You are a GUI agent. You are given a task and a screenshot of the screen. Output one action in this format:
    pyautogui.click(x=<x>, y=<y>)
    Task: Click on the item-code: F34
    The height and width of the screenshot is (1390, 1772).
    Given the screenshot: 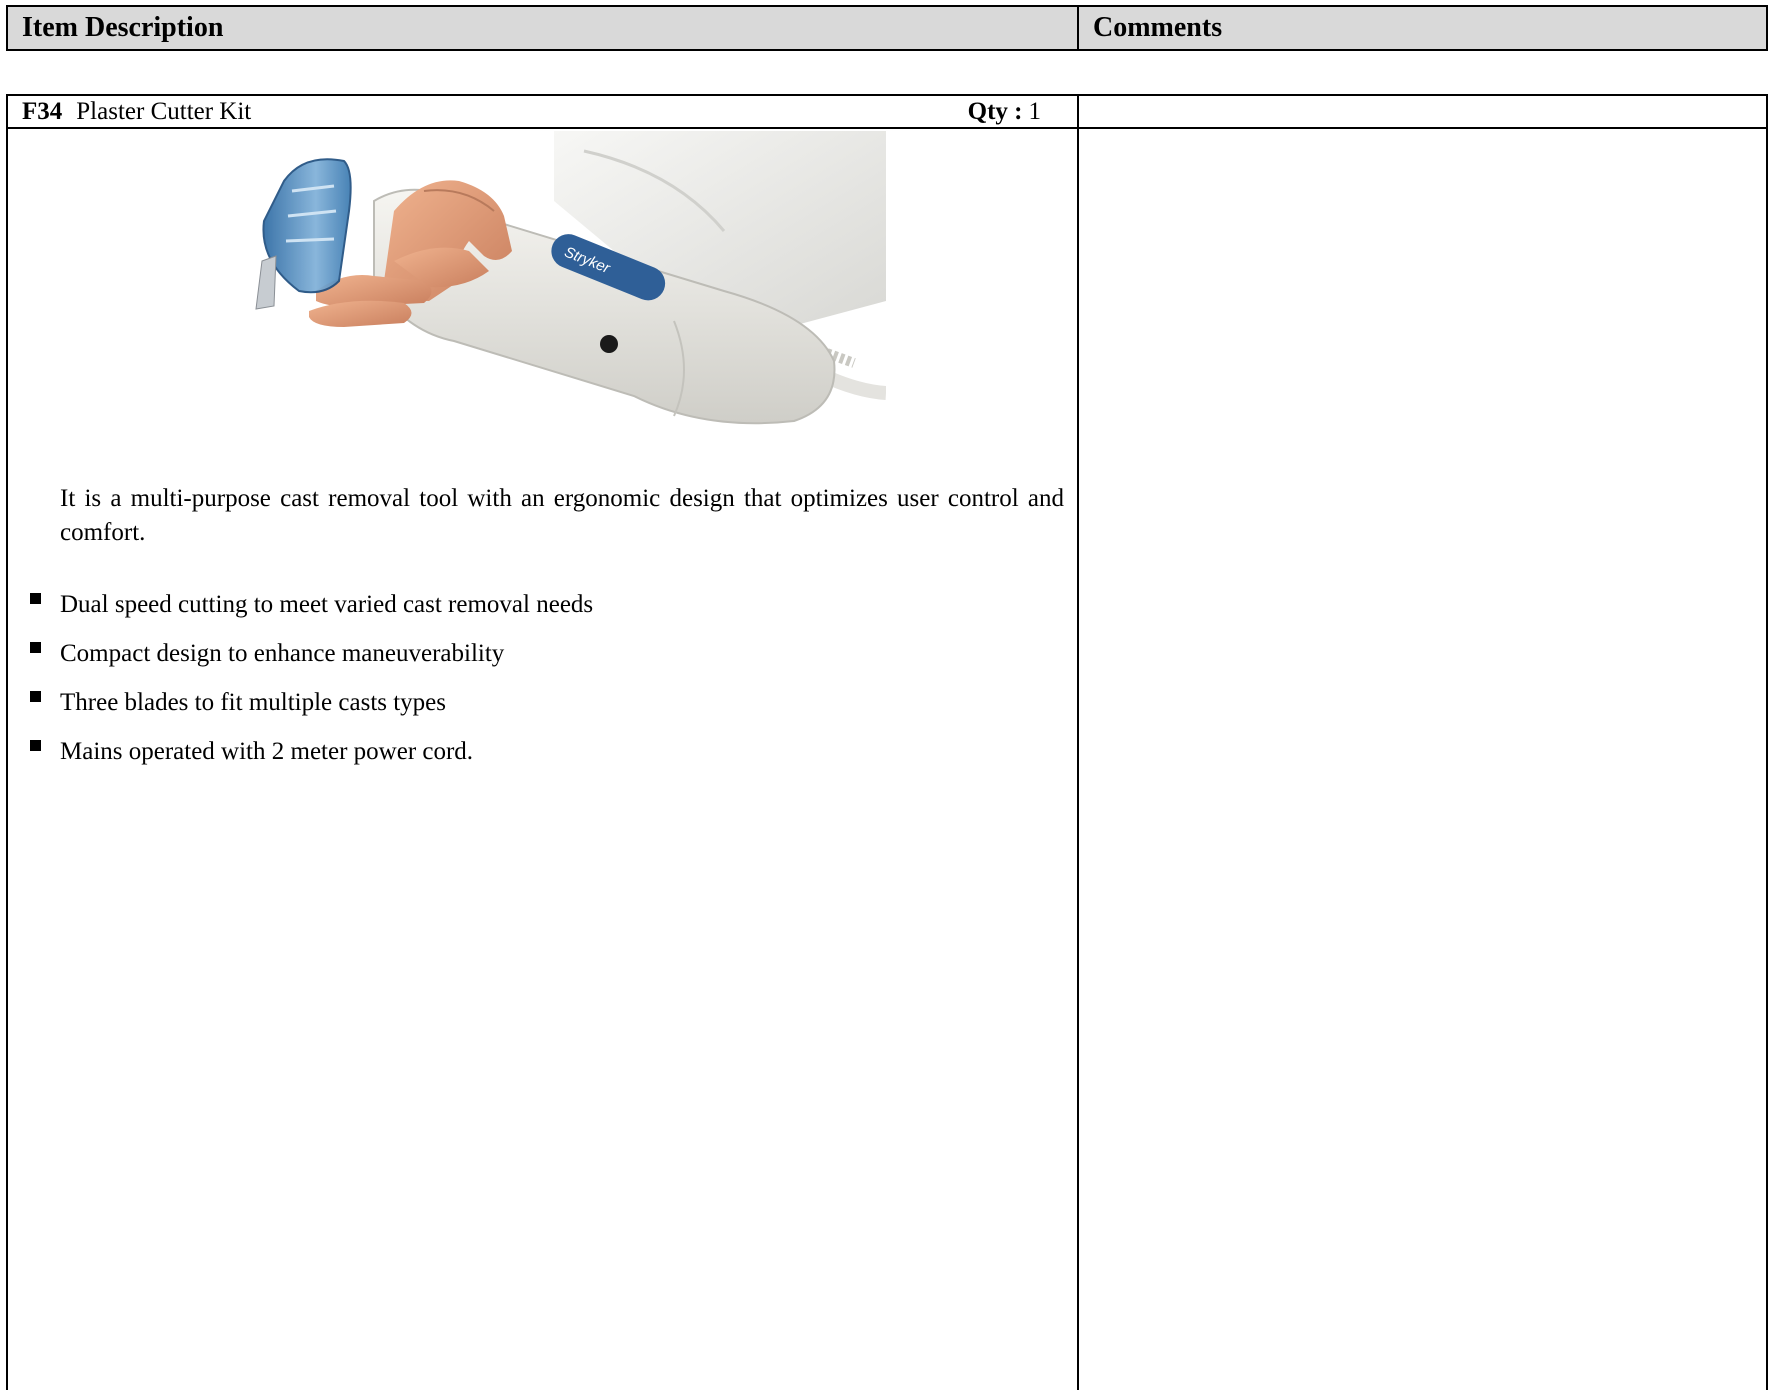 What is the action you would take?
    pyautogui.click(x=42, y=111)
    